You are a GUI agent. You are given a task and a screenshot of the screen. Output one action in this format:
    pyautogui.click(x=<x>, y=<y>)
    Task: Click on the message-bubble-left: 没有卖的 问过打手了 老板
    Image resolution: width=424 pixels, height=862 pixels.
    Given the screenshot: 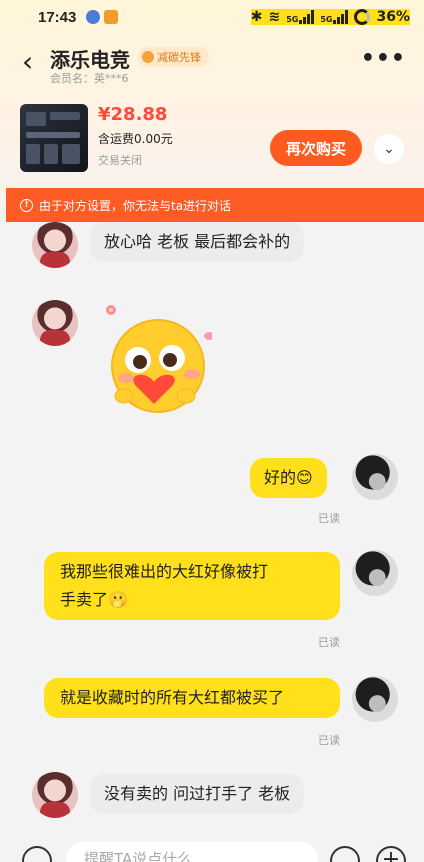 What is the action you would take?
    pyautogui.click(x=197, y=794)
    